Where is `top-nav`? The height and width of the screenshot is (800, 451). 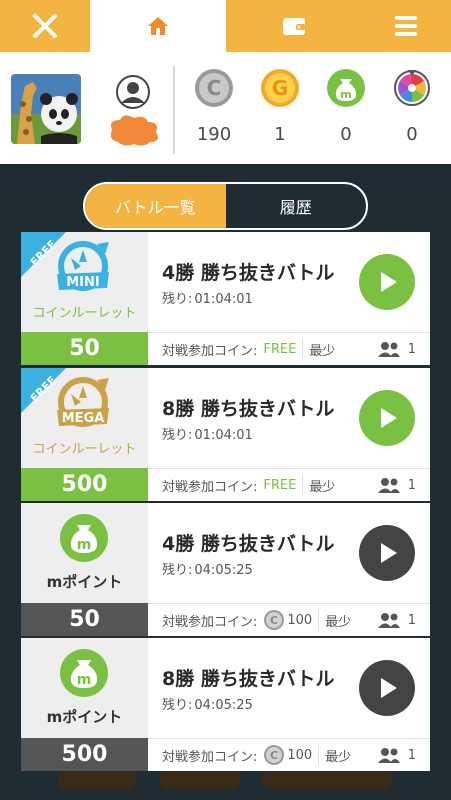 top-nav is located at coordinates (225, 26).